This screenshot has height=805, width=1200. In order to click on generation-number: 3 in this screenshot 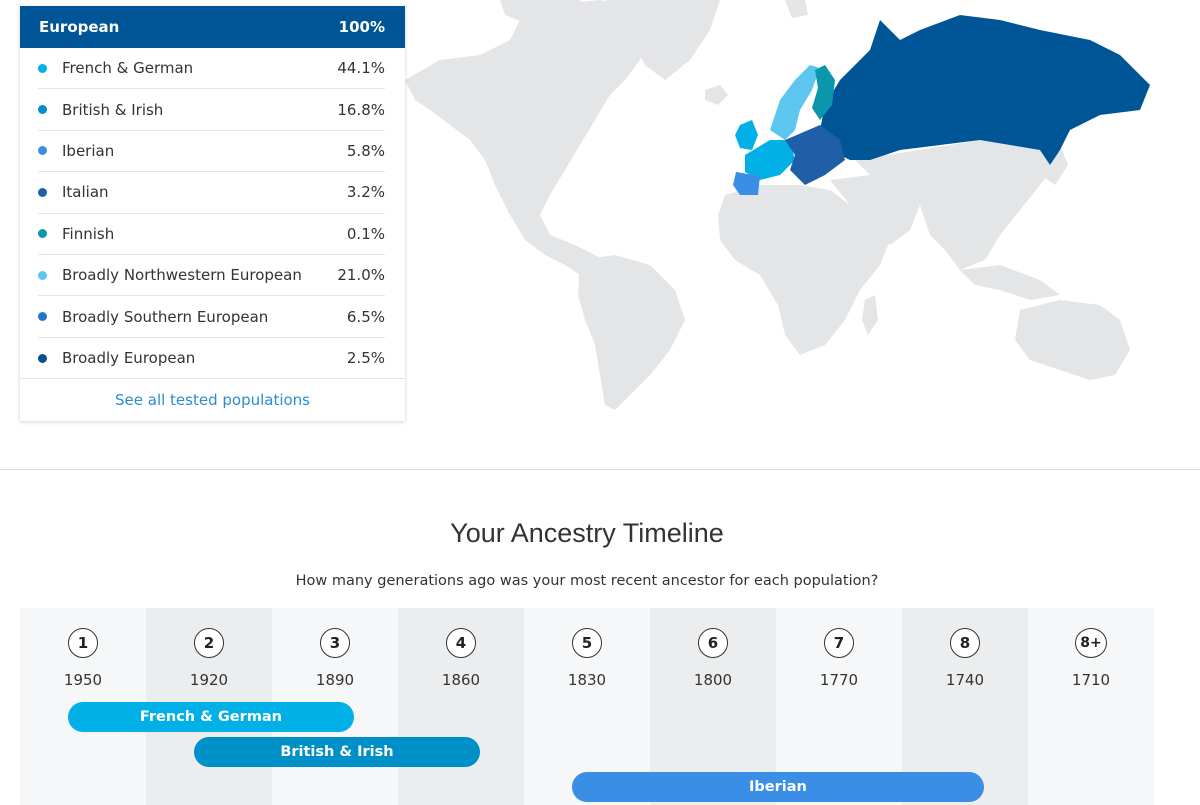, I will do `click(335, 643)`.